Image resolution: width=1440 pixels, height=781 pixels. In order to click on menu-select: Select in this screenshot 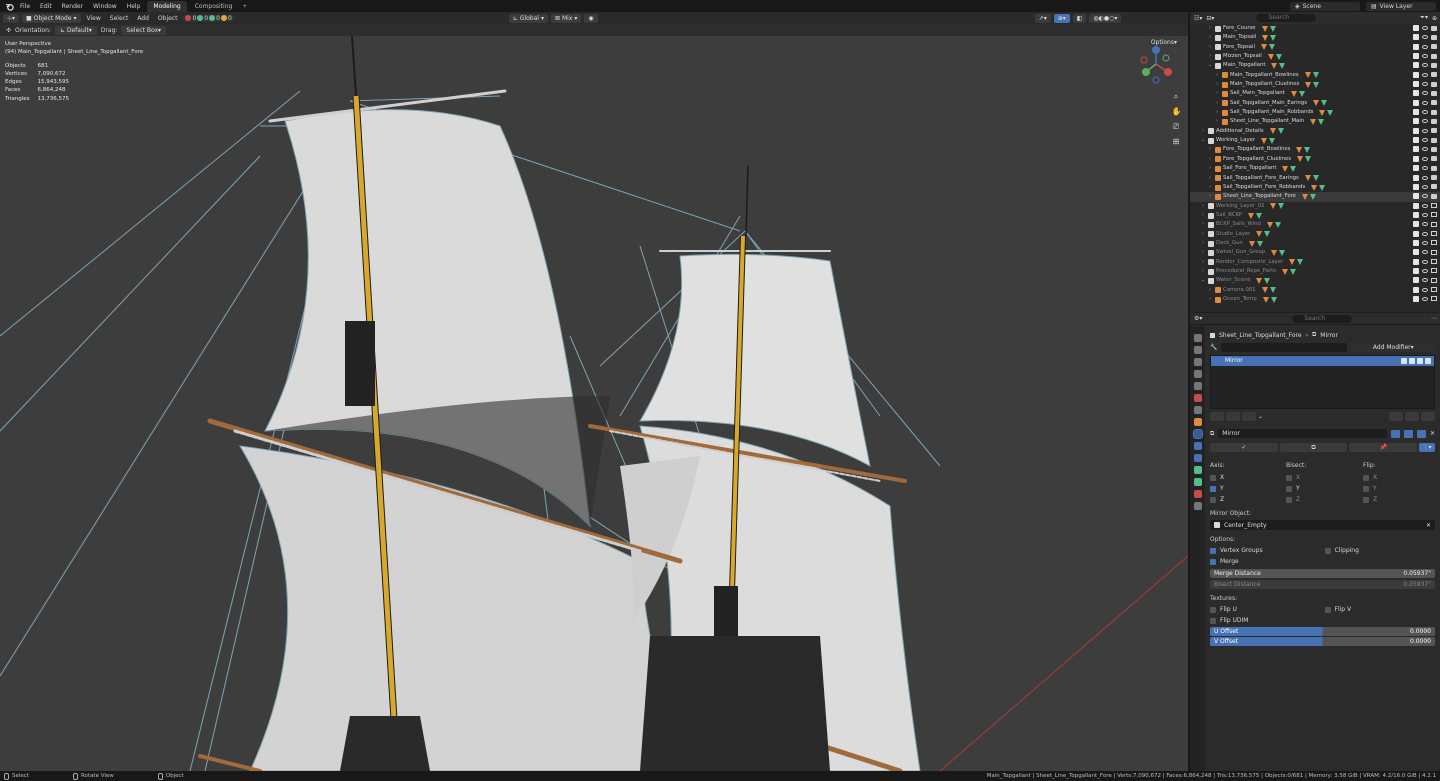, I will do `click(119, 18)`.